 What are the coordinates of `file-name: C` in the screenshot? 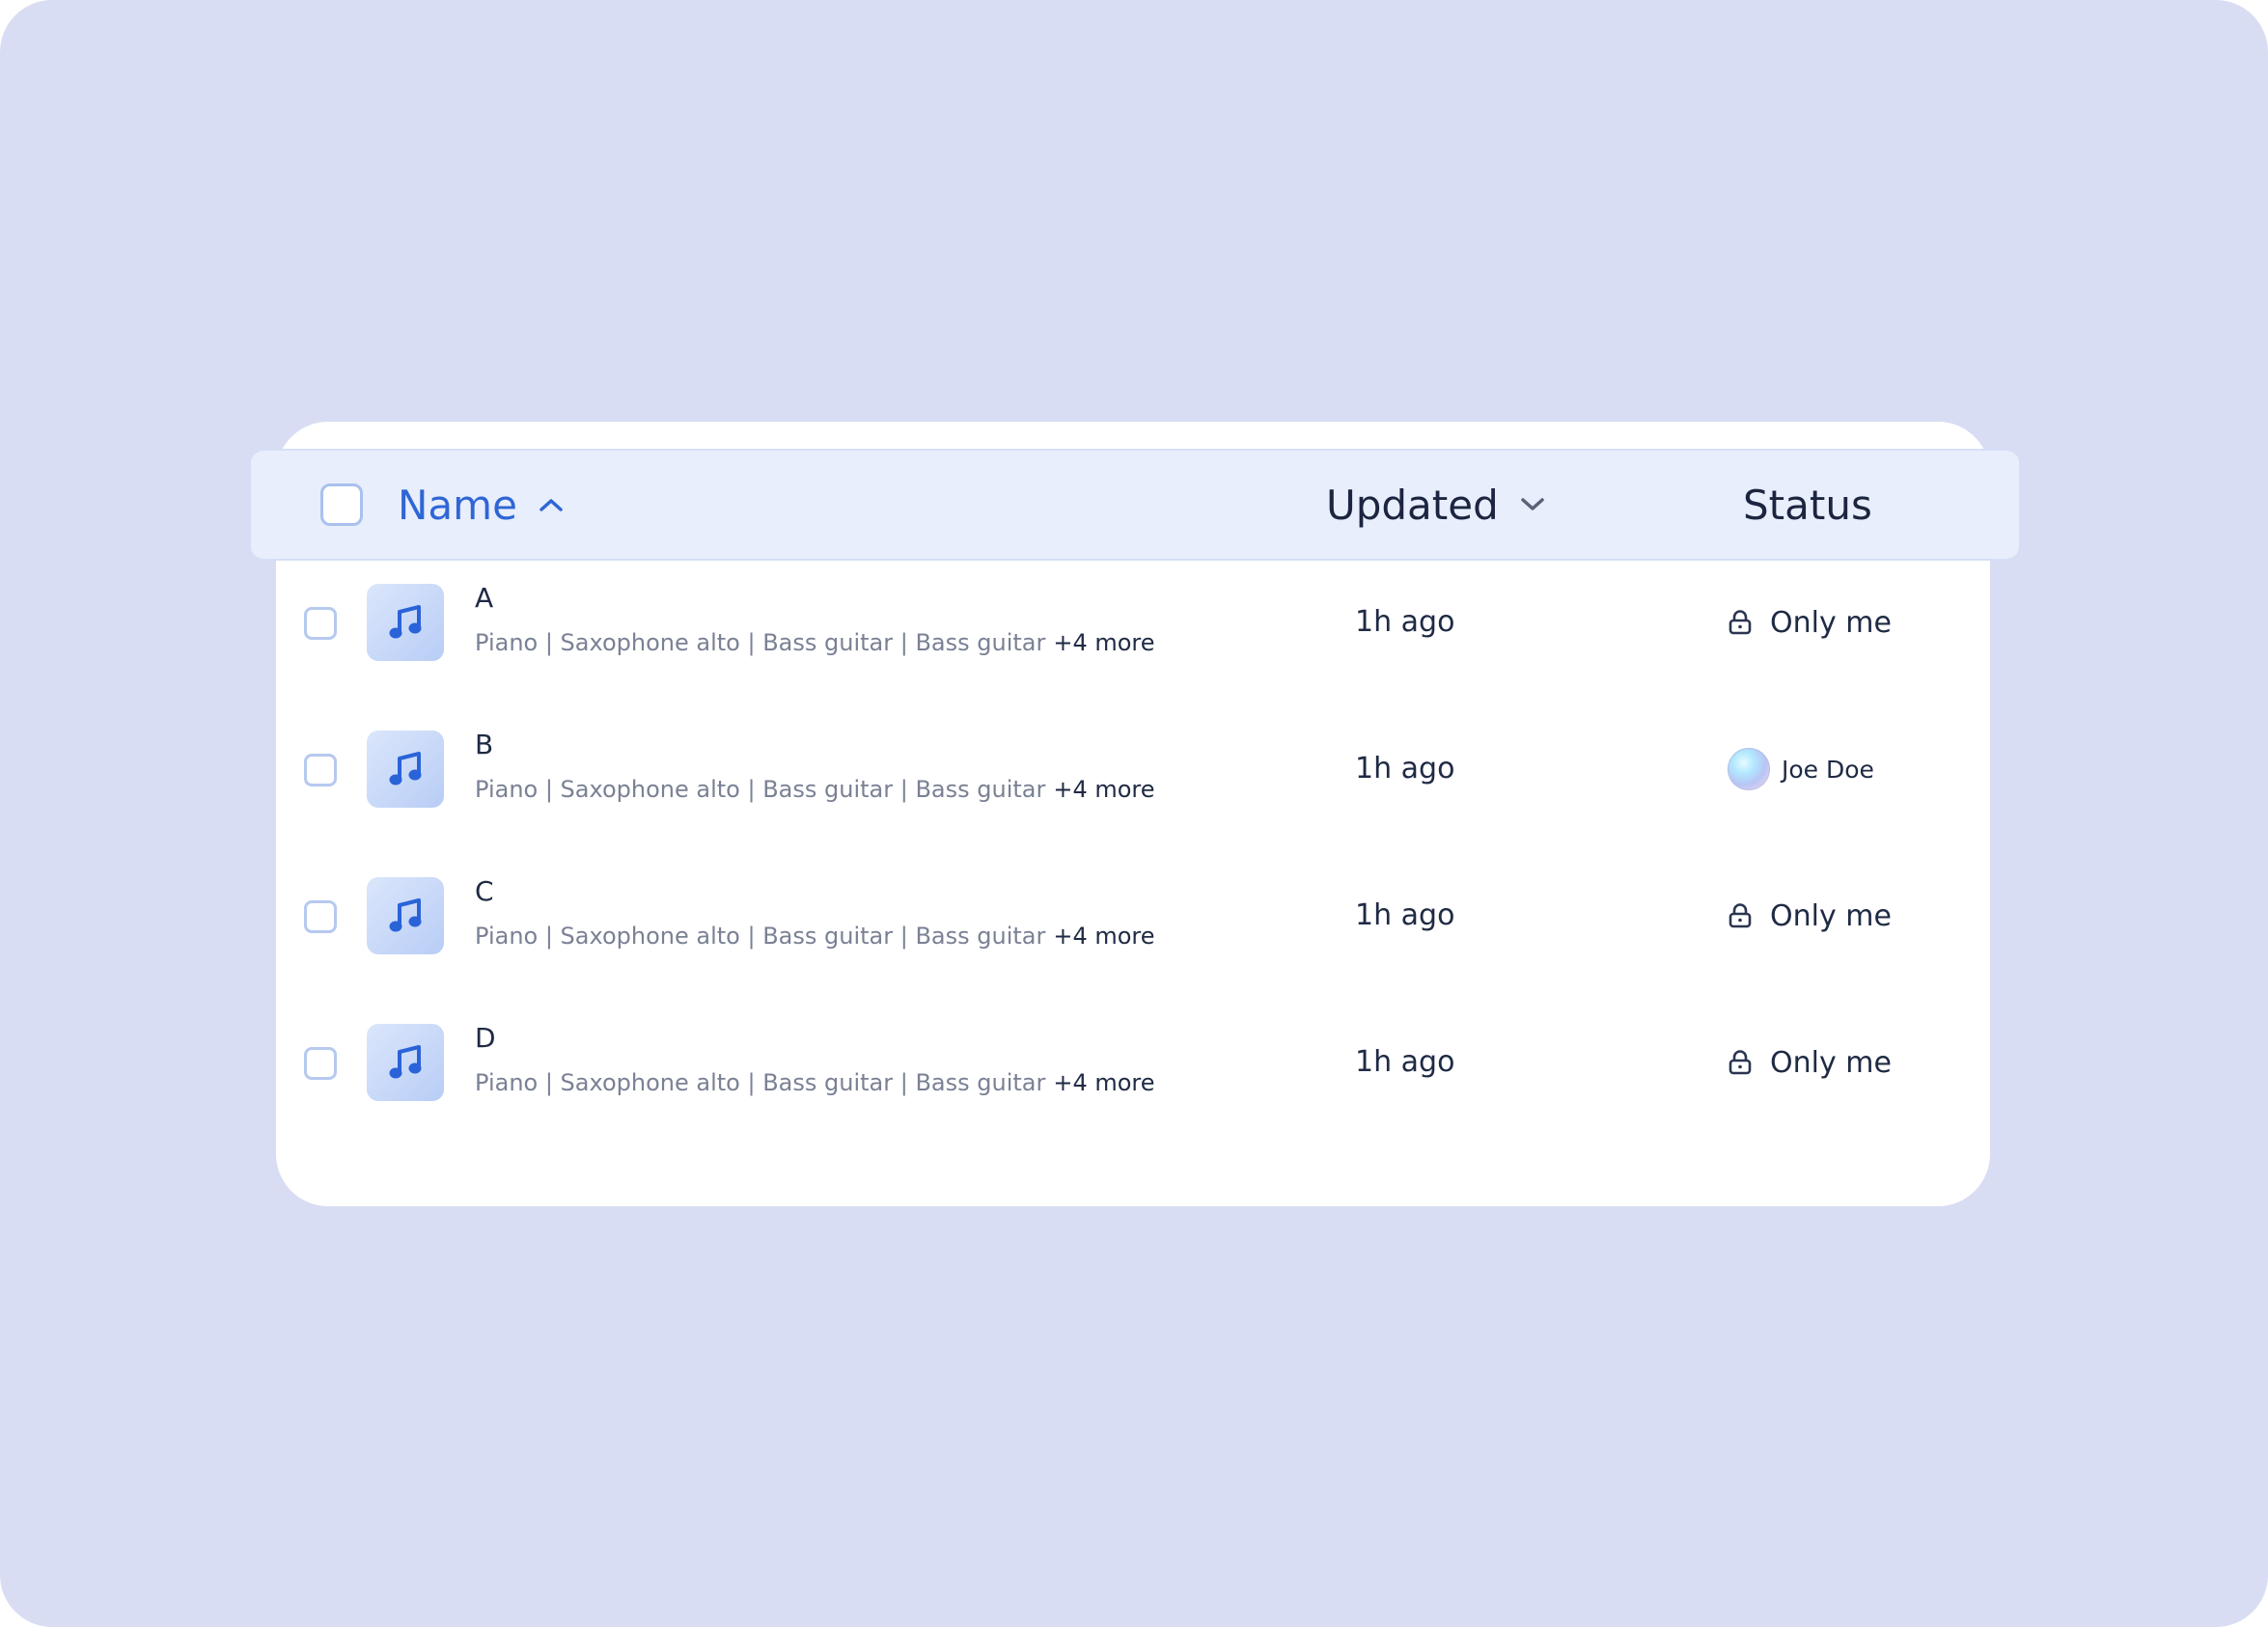 It's located at (484, 891).